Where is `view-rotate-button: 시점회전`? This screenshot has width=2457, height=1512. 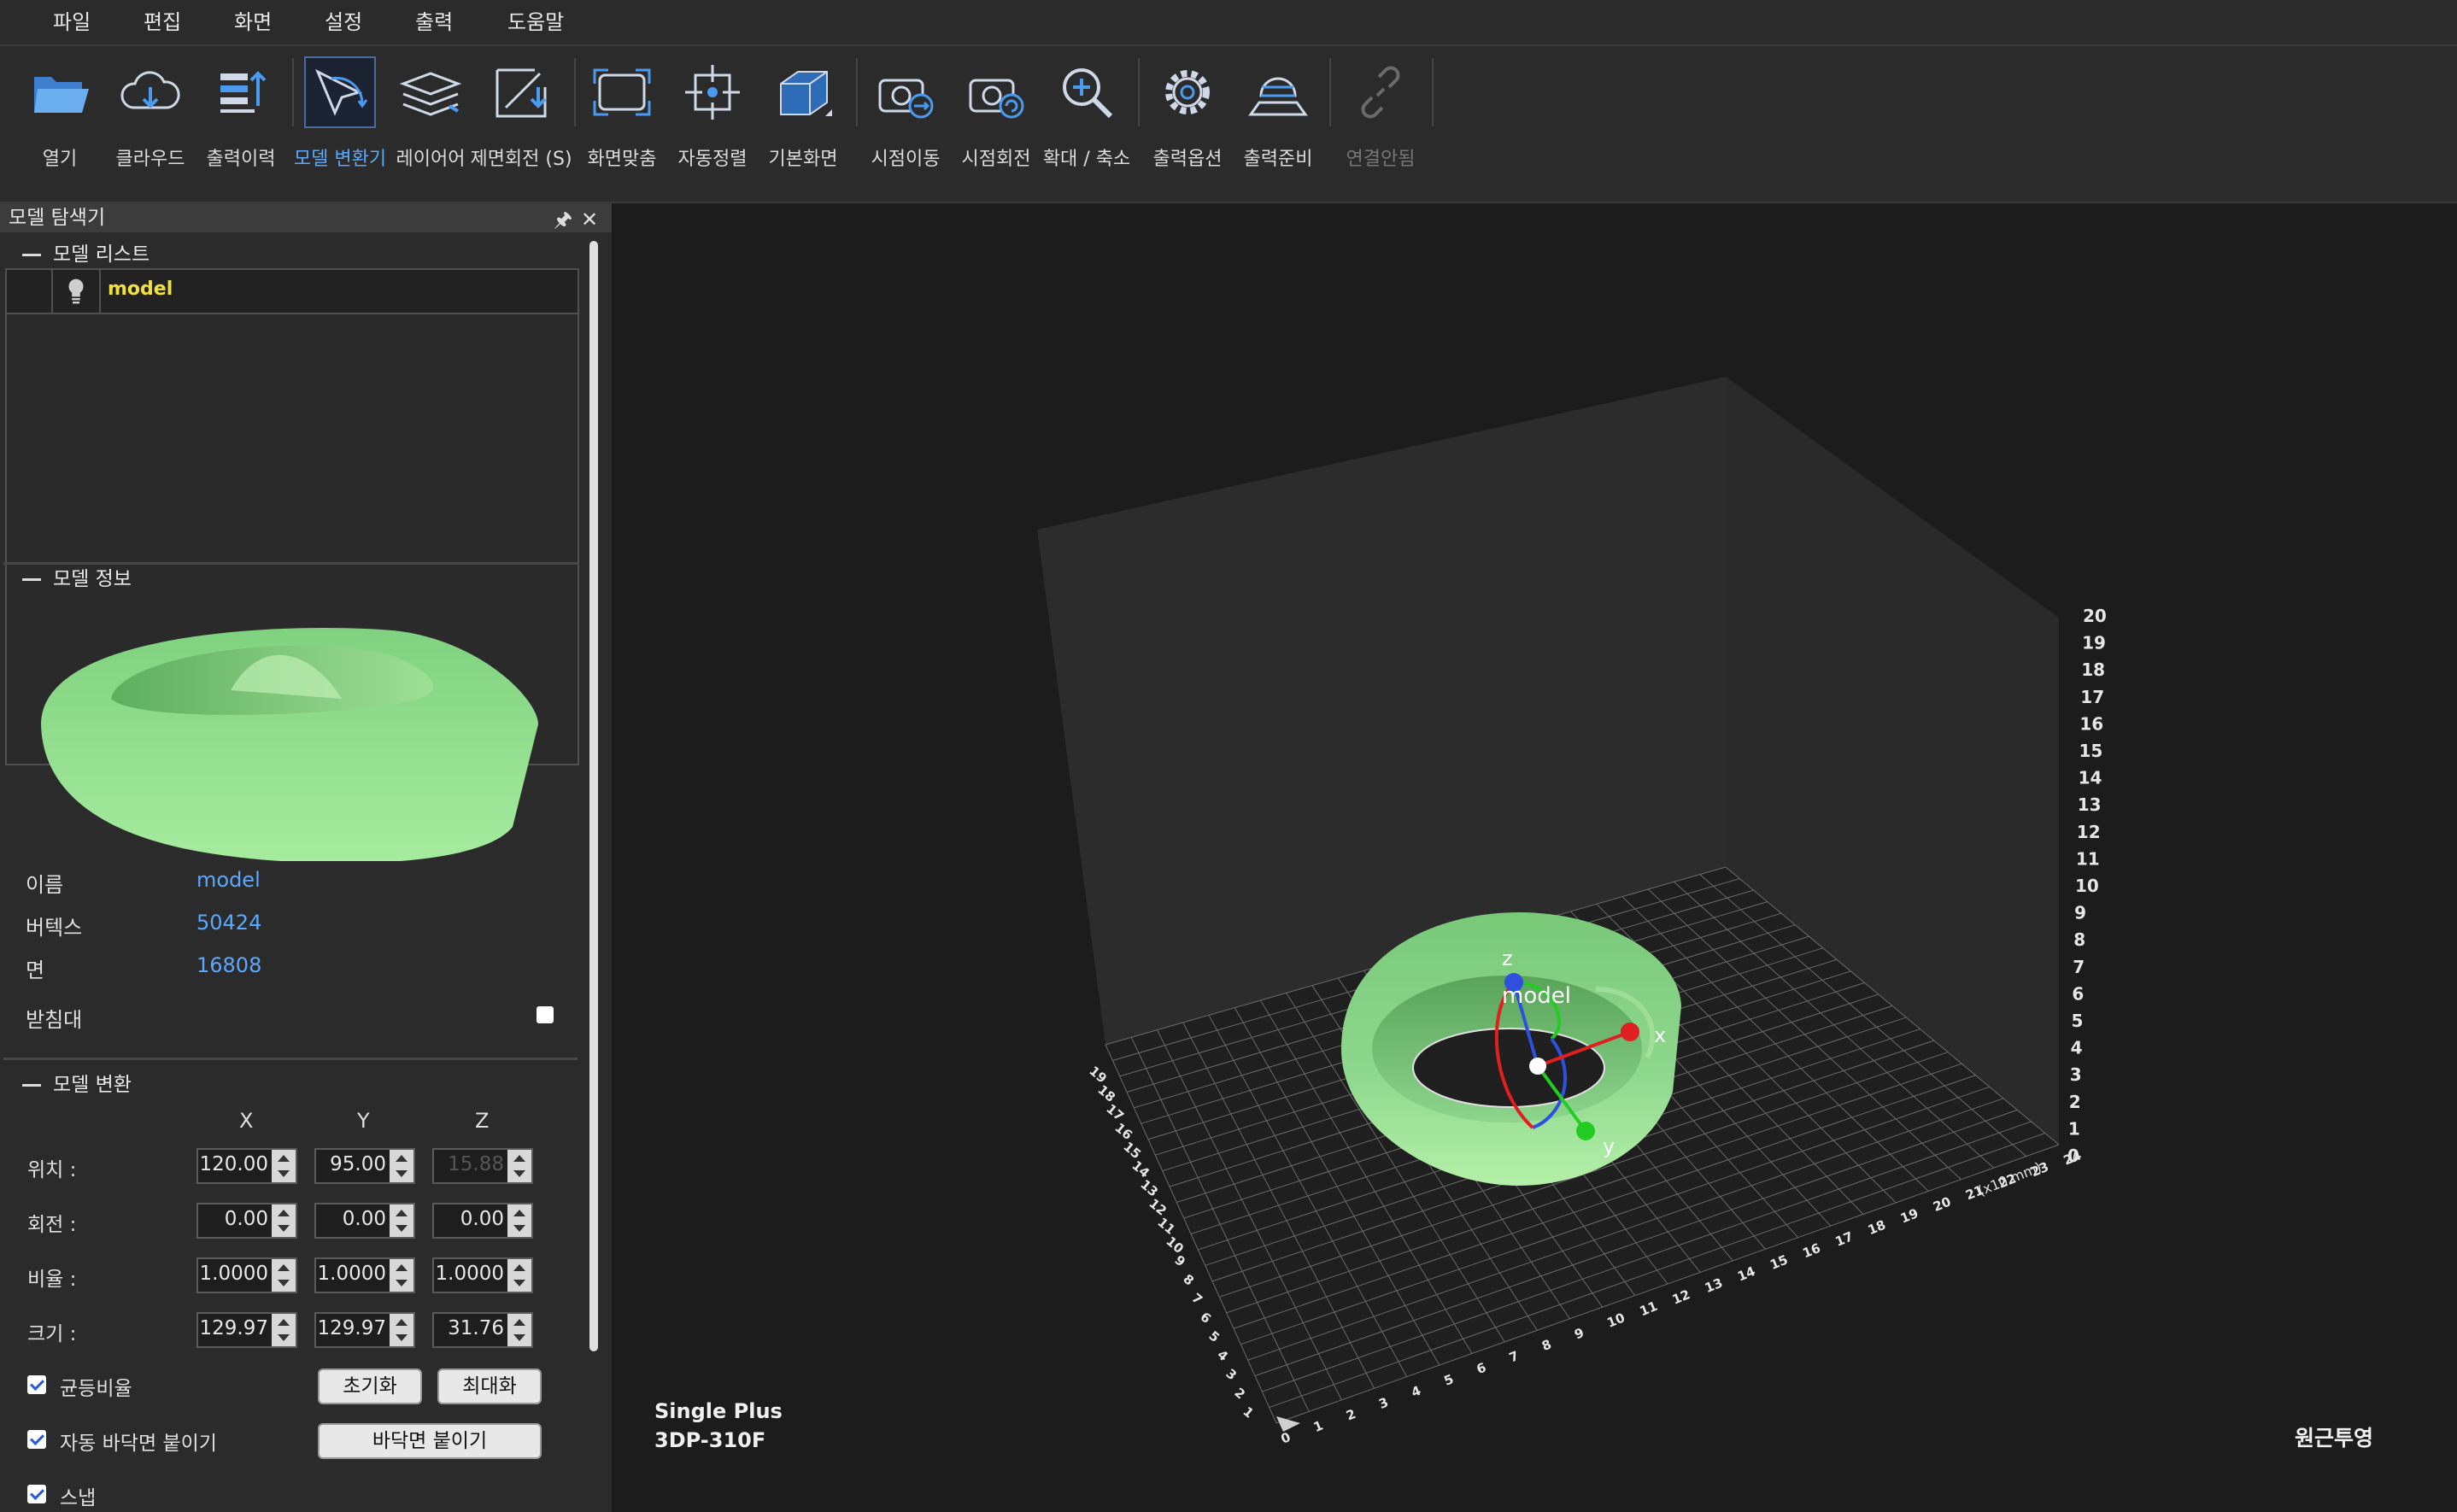 view-rotate-button: 시점회전 is located at coordinates (996, 126).